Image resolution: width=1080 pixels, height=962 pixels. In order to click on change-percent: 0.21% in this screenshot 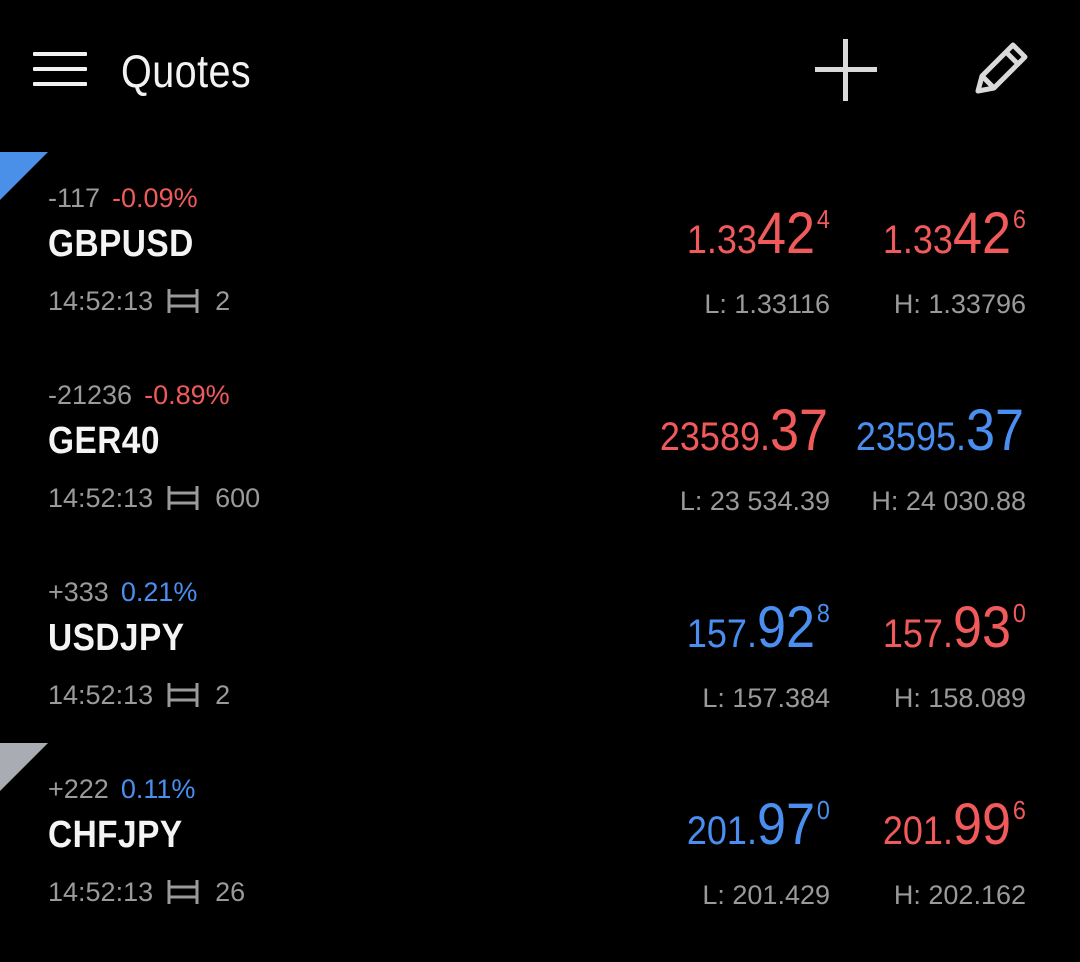, I will do `click(159, 592)`.